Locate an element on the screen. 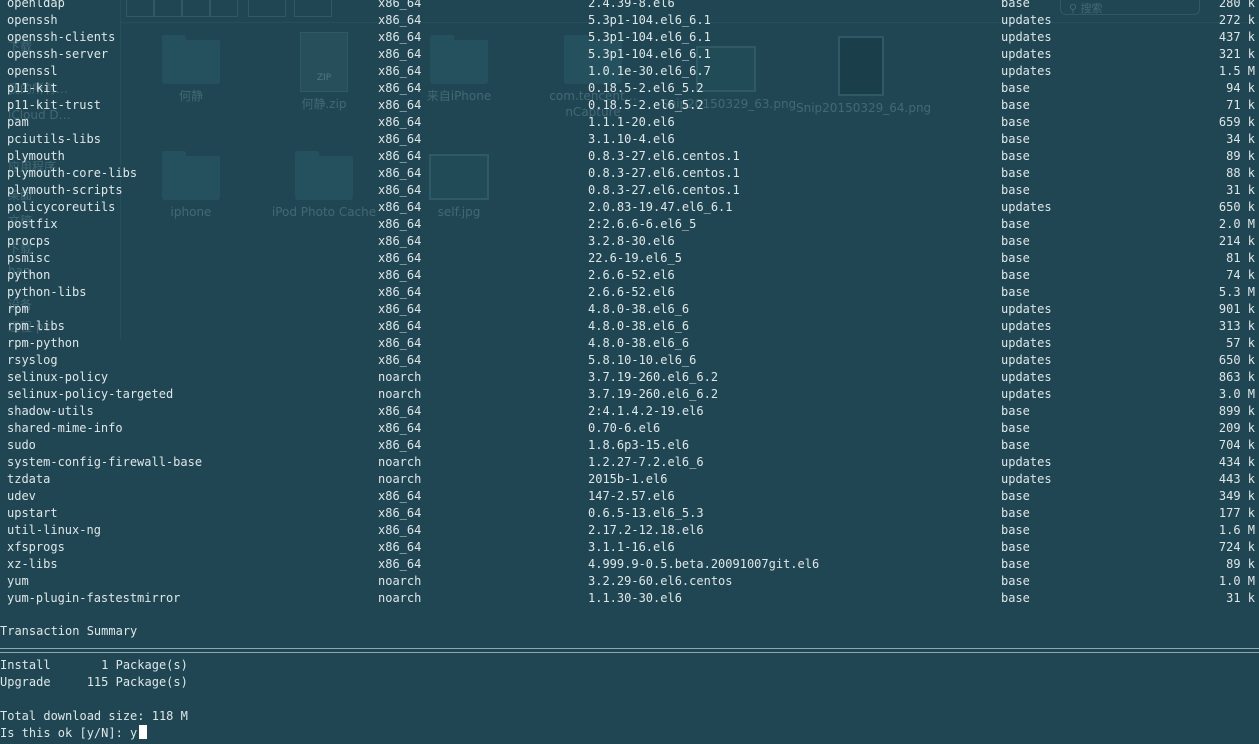  package-size: 71 k is located at coordinates (1240, 105).